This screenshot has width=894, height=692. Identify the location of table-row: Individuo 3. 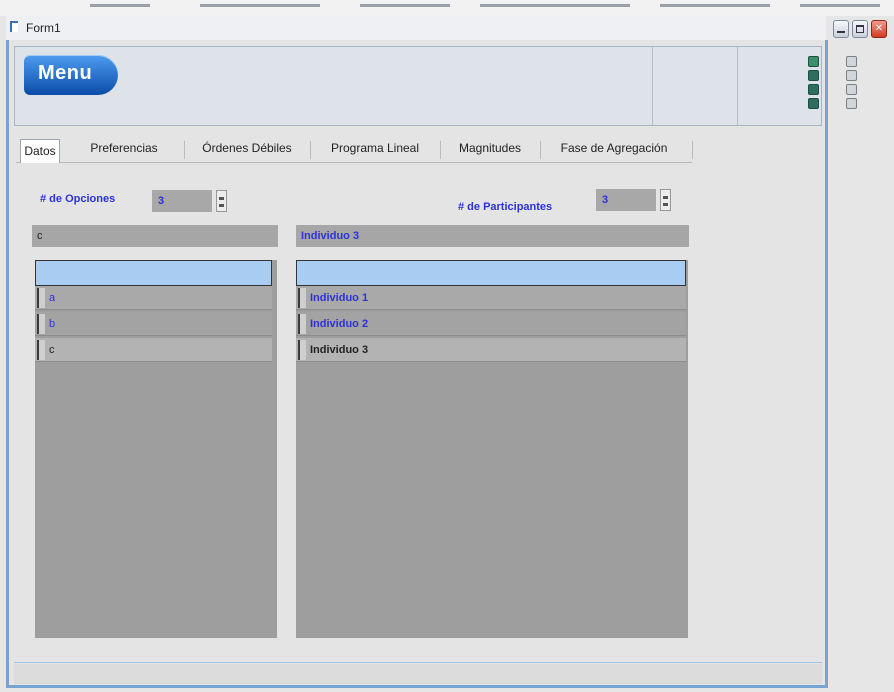
(491, 350).